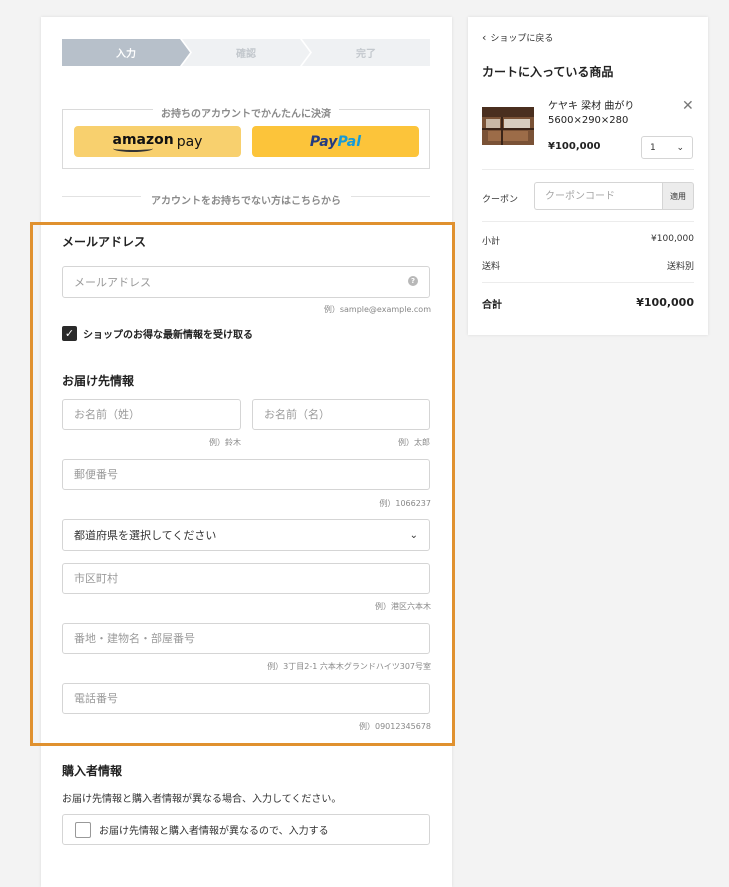  What do you see at coordinates (414, 442) in the screenshot?
I see `first-name-hint: 例）太郎` at bounding box center [414, 442].